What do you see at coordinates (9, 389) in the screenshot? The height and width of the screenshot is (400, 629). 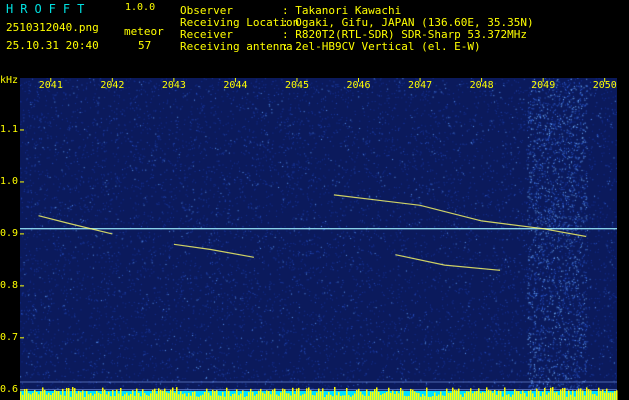 I see `y-tick-label: 0.6` at bounding box center [9, 389].